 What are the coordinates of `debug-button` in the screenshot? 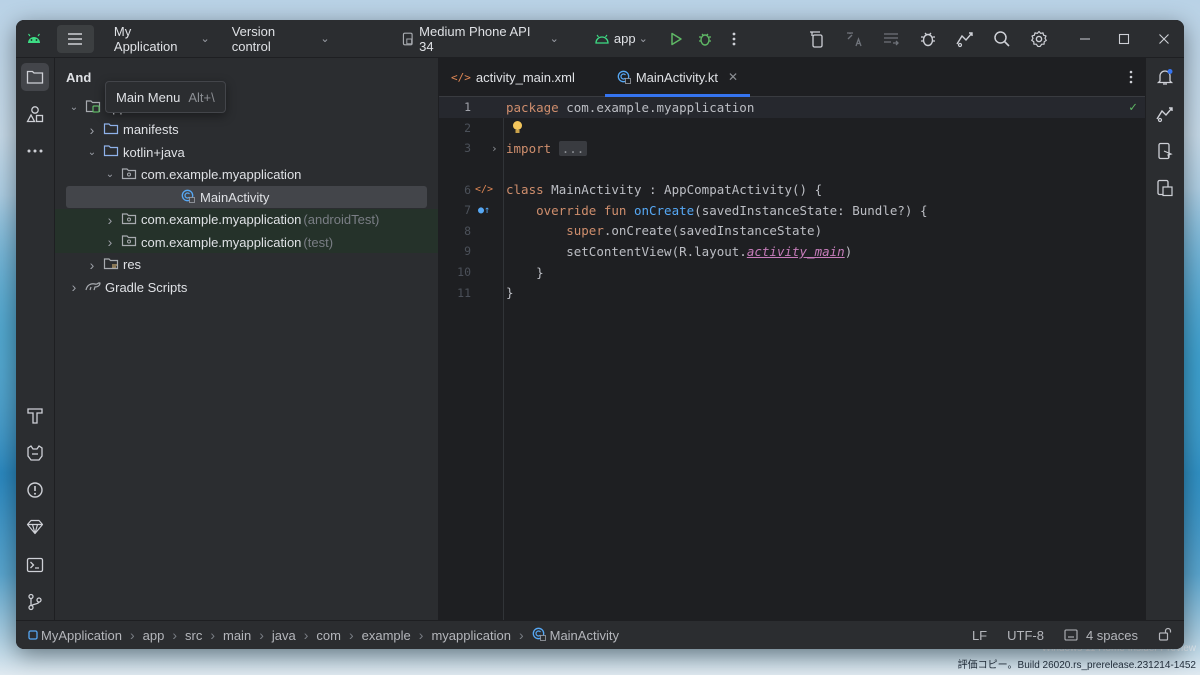 It's located at (705, 39).